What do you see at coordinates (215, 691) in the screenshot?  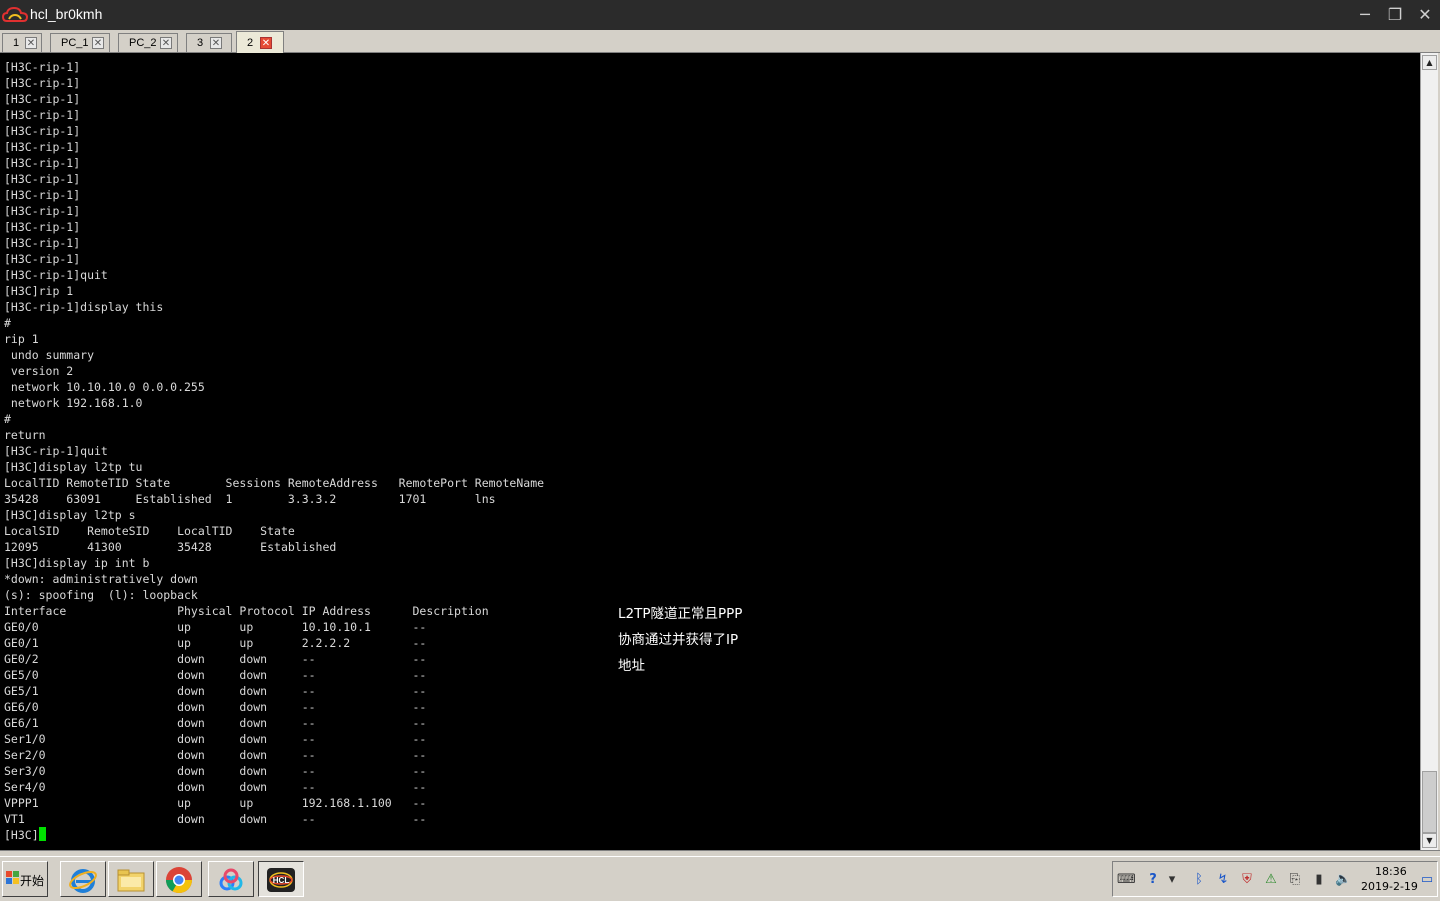 I see `terminal-line: GE5/1 down down -- --` at bounding box center [215, 691].